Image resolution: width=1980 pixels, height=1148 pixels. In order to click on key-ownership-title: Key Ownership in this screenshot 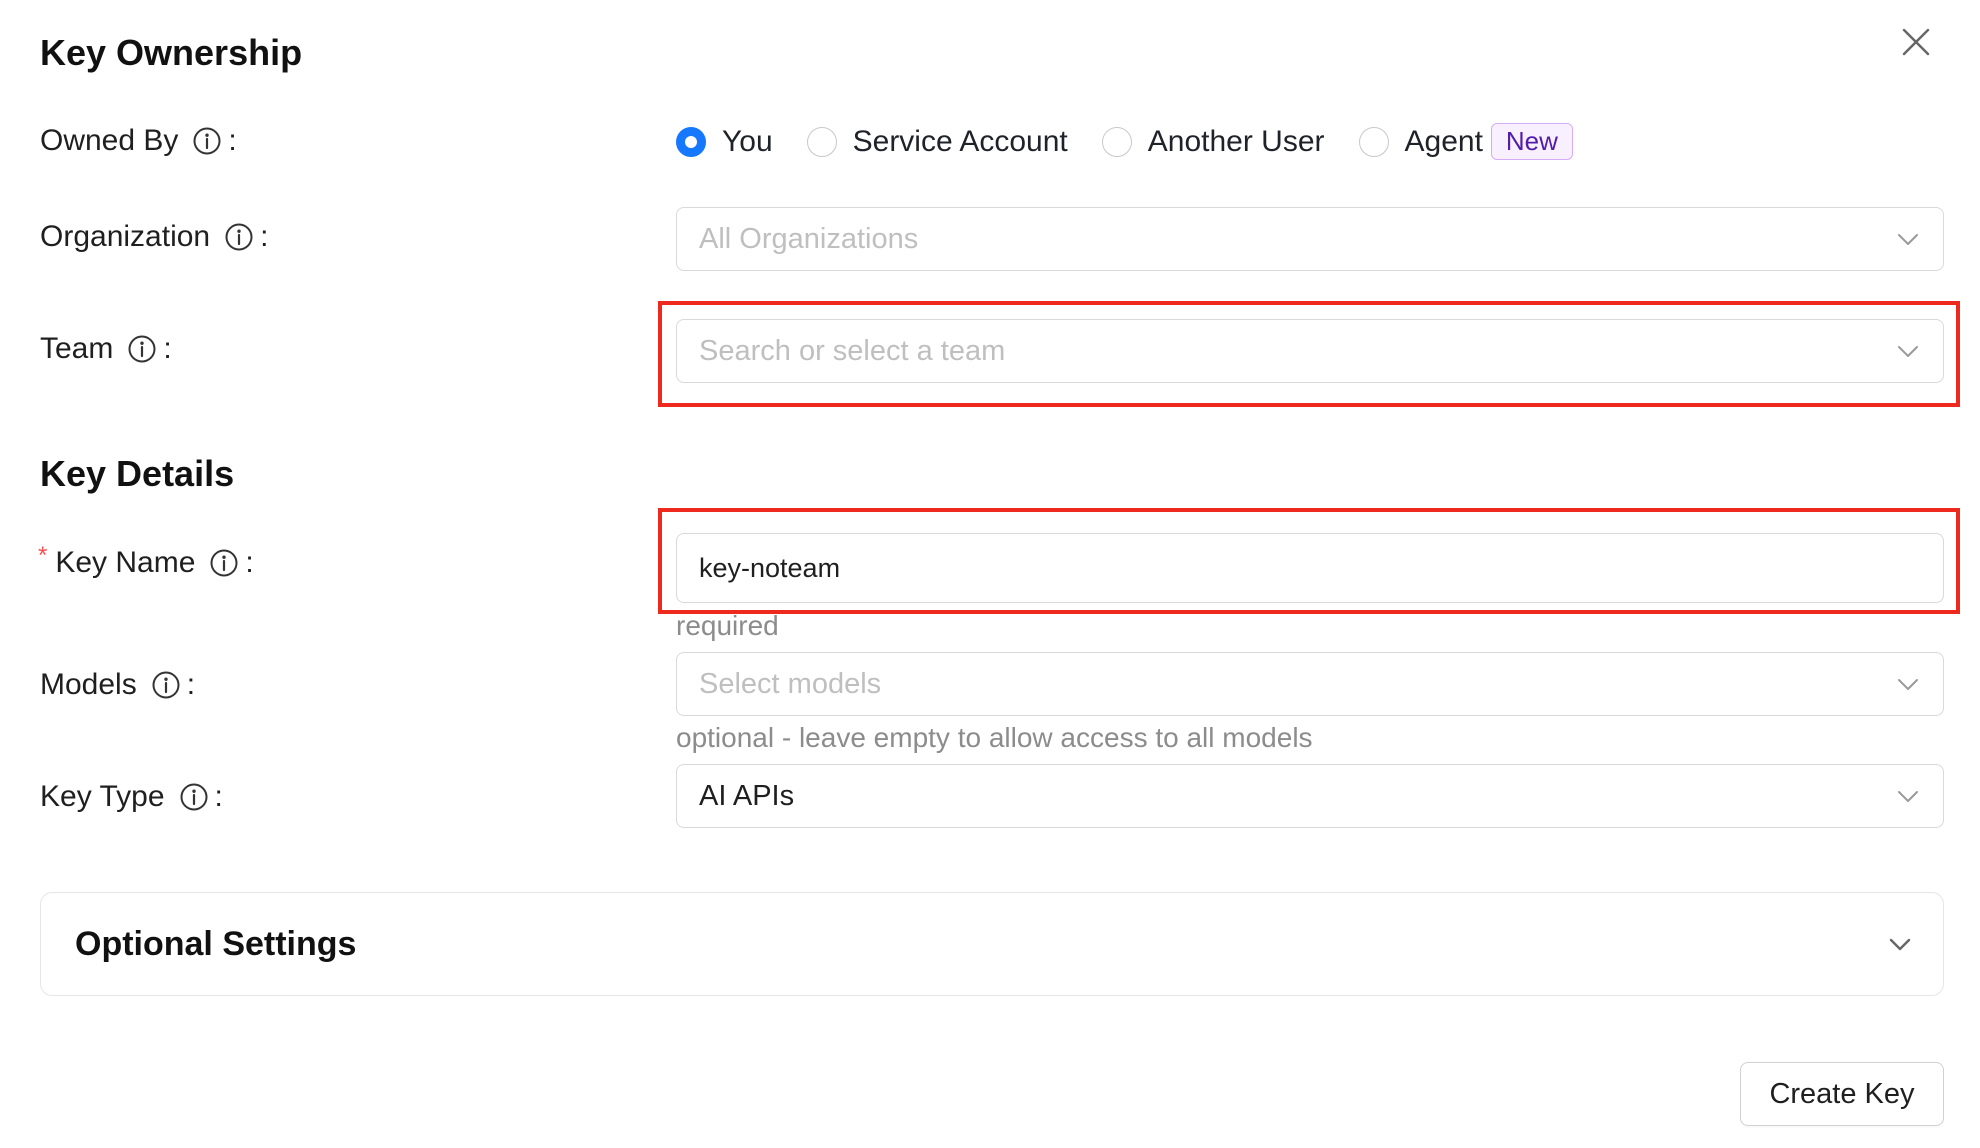, I will do `click(171, 52)`.